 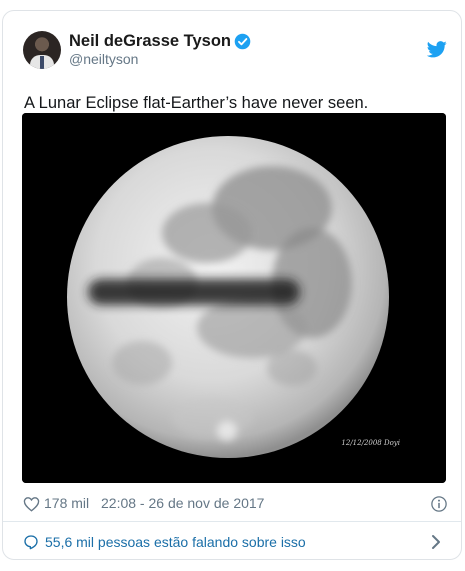 What do you see at coordinates (103, 59) in the screenshot?
I see `author-handle: @neiltyson` at bounding box center [103, 59].